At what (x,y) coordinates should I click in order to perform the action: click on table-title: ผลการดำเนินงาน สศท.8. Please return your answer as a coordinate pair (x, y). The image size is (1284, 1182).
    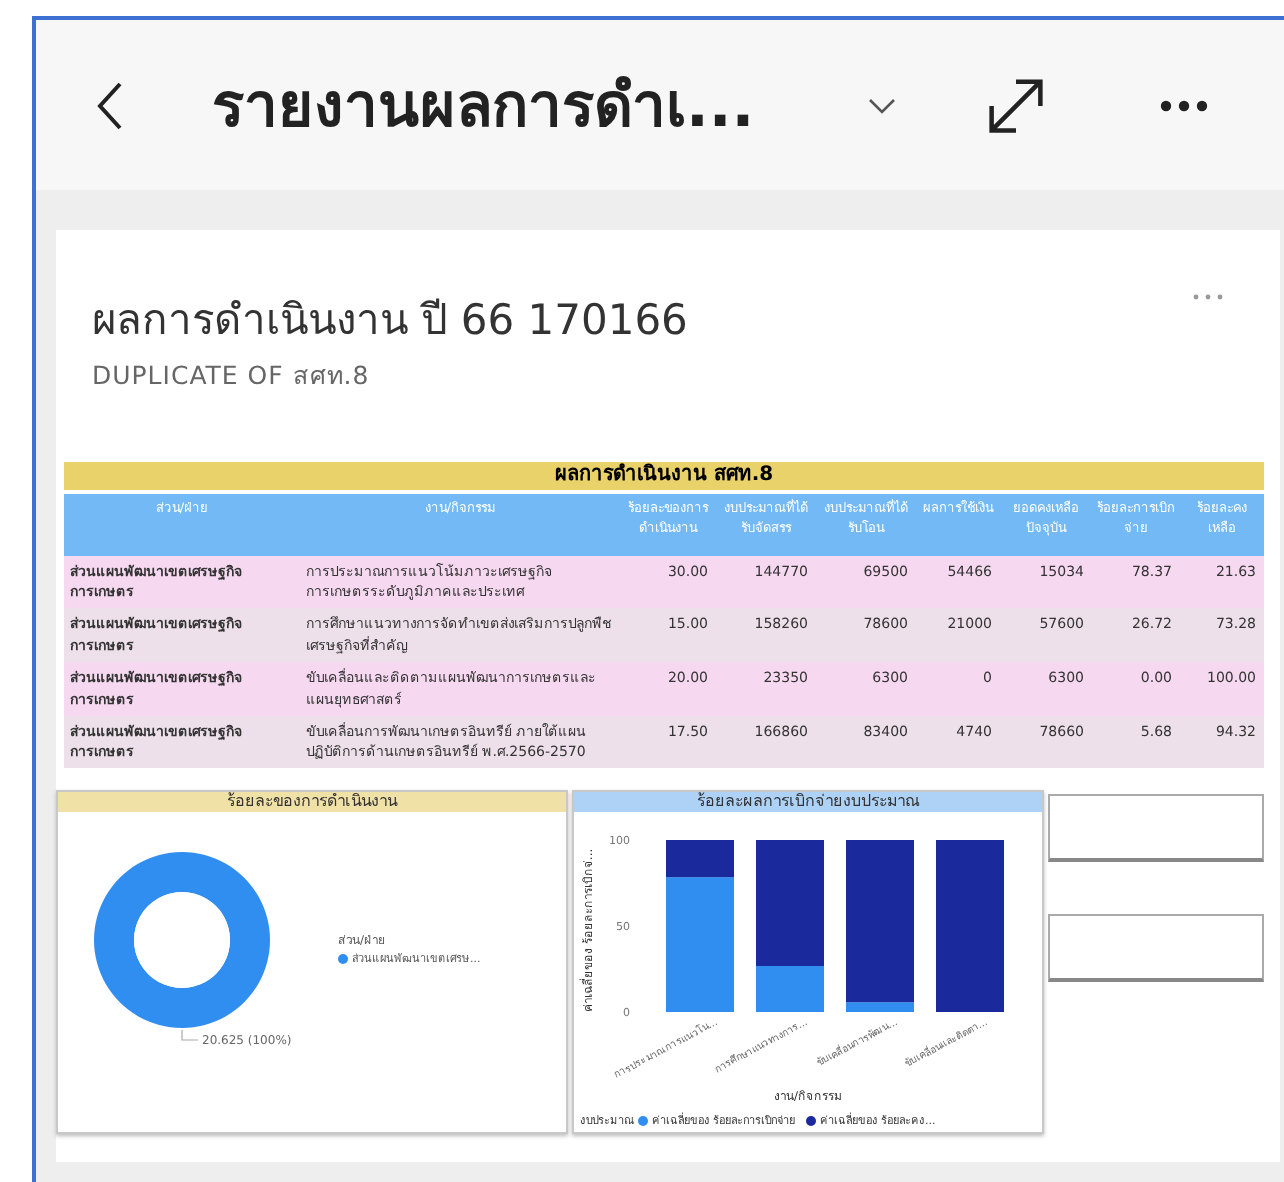
    Looking at the image, I should click on (664, 476).